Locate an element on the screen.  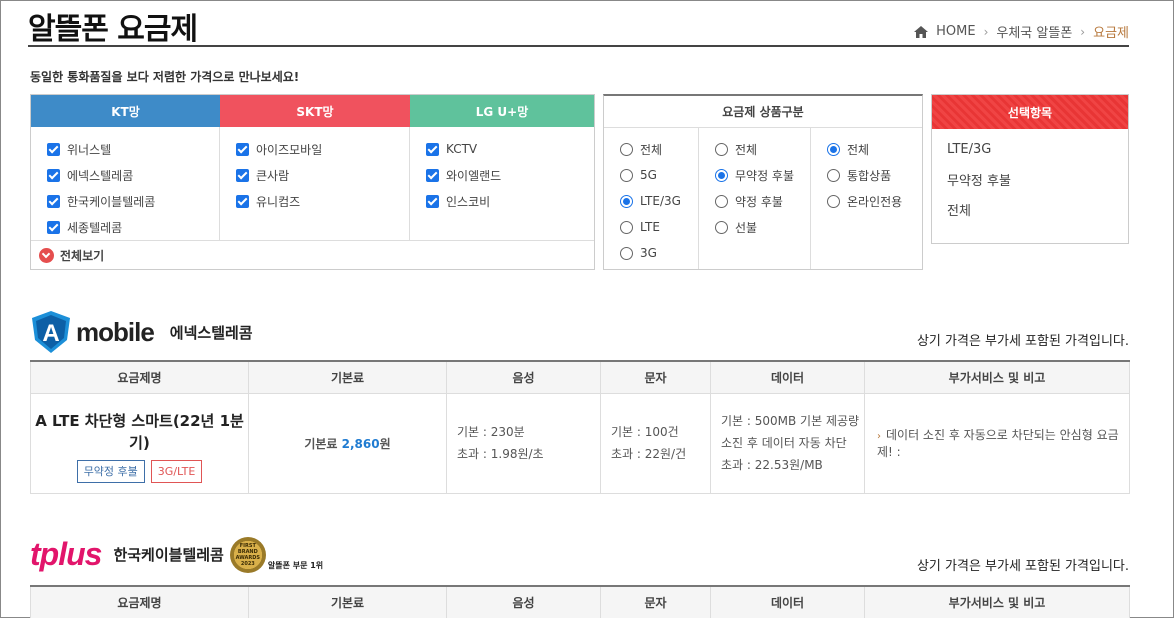
vat-note: 상기 가격은 부가세 포함된 가격입니다. is located at coordinates (1022, 566).